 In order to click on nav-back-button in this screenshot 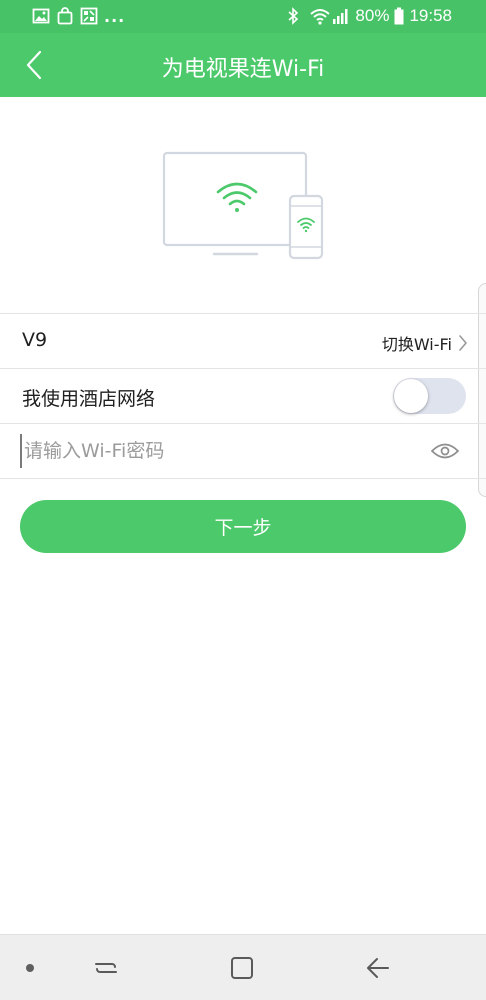, I will do `click(378, 968)`.